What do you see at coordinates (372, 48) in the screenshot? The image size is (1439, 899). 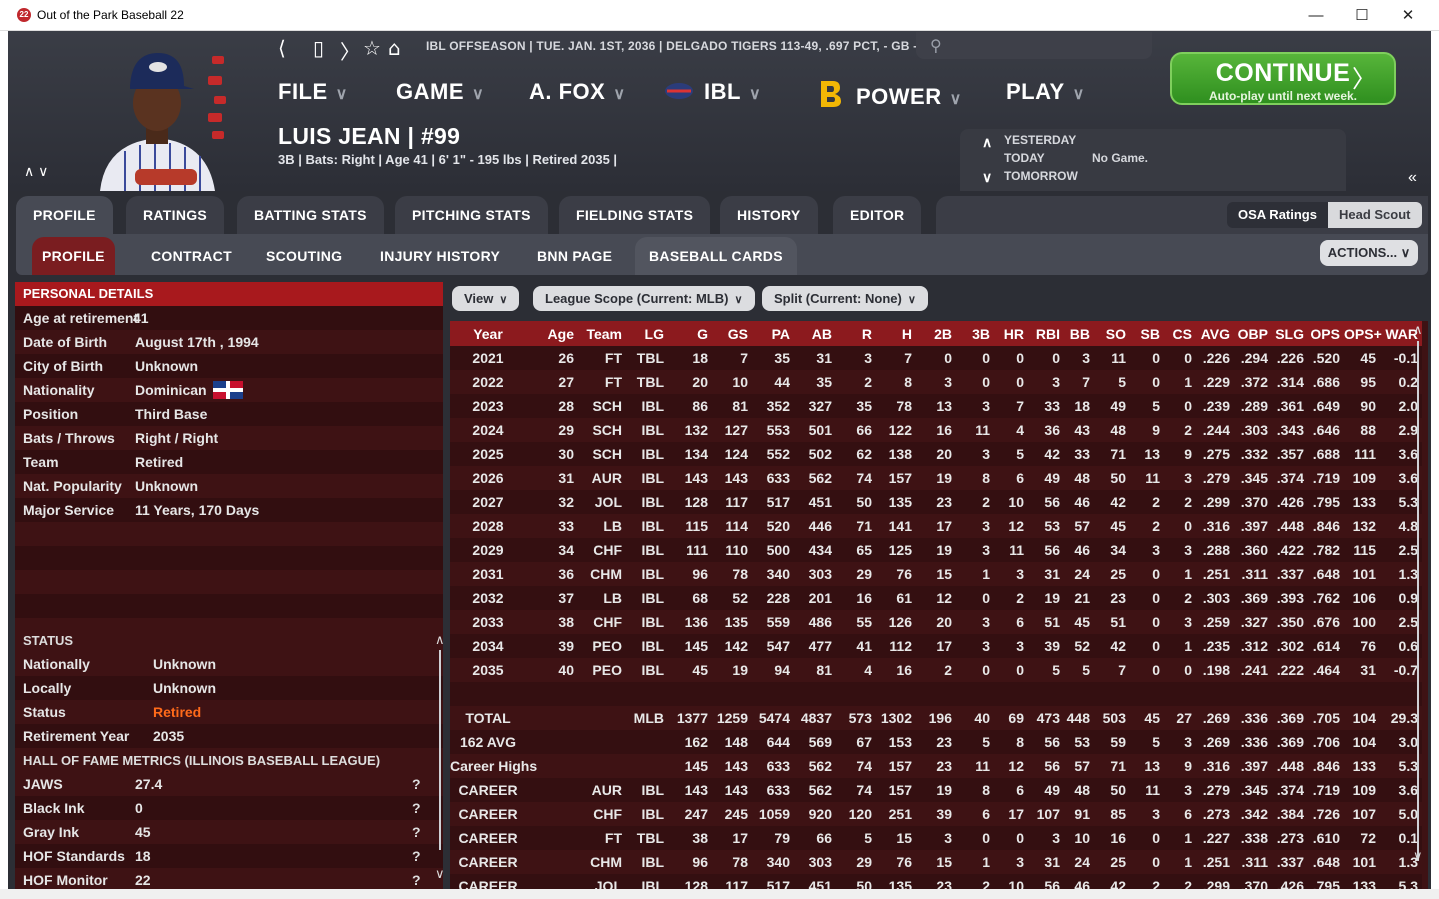 I see `star-icon: ☆` at bounding box center [372, 48].